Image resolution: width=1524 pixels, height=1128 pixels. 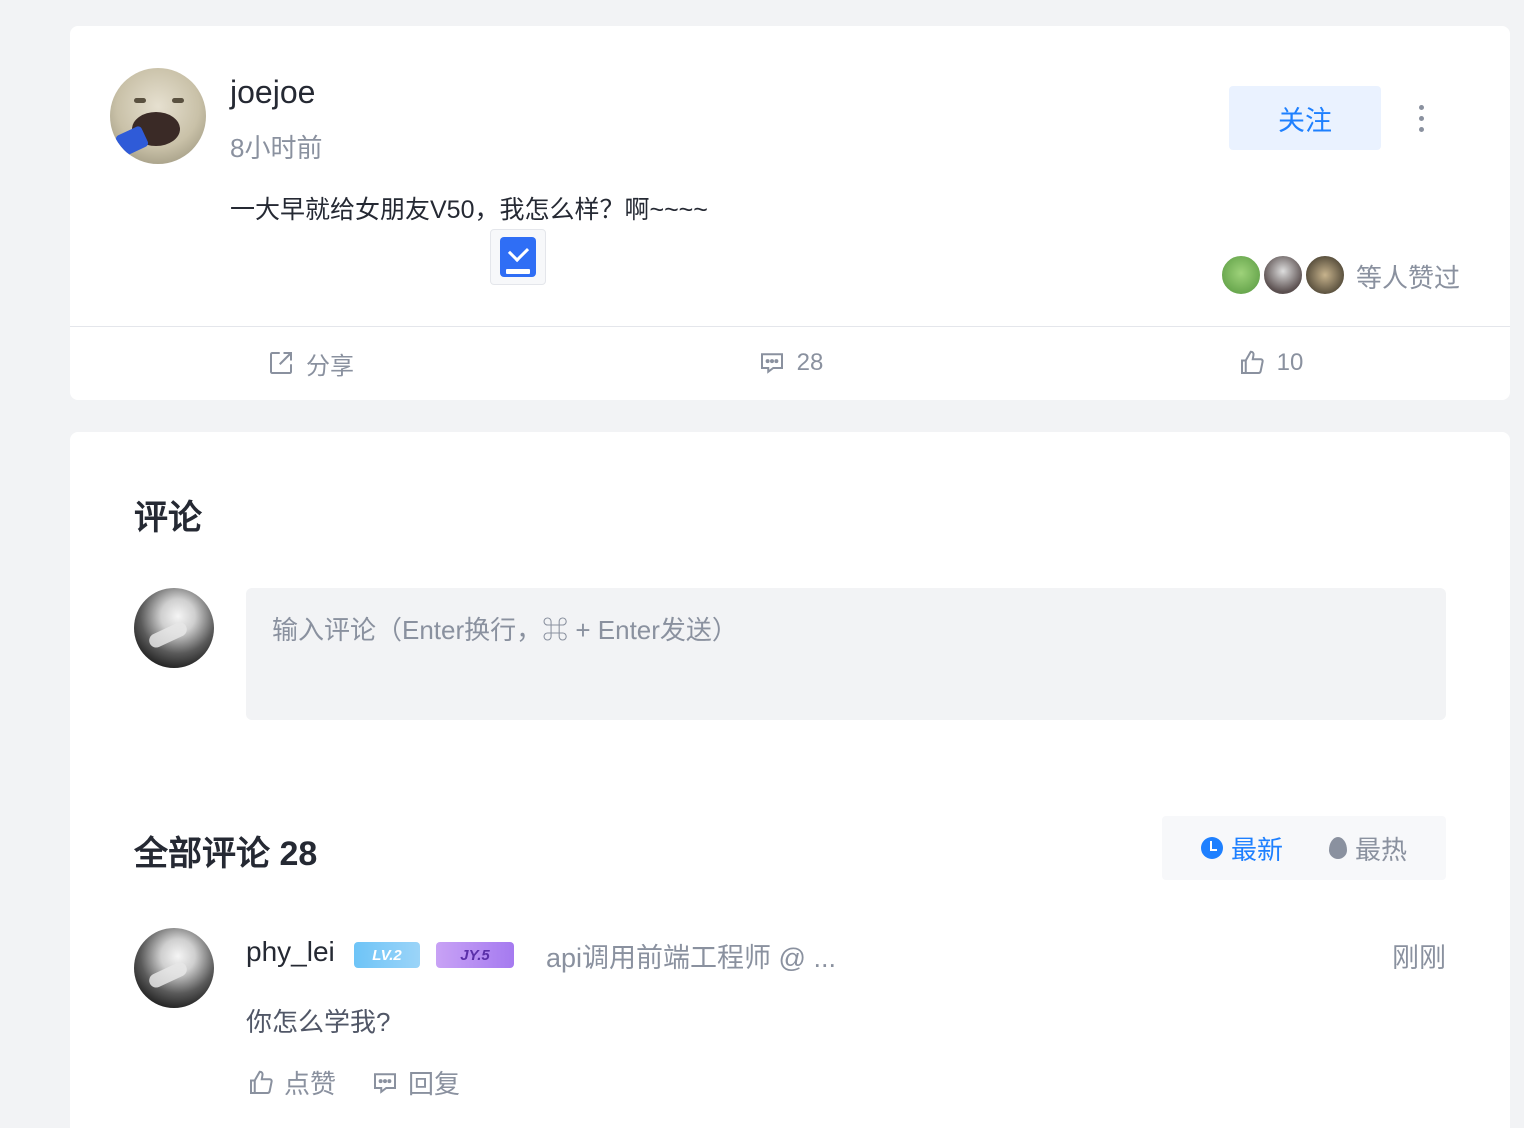 I want to click on current-user-avatar, so click(x=174, y=628).